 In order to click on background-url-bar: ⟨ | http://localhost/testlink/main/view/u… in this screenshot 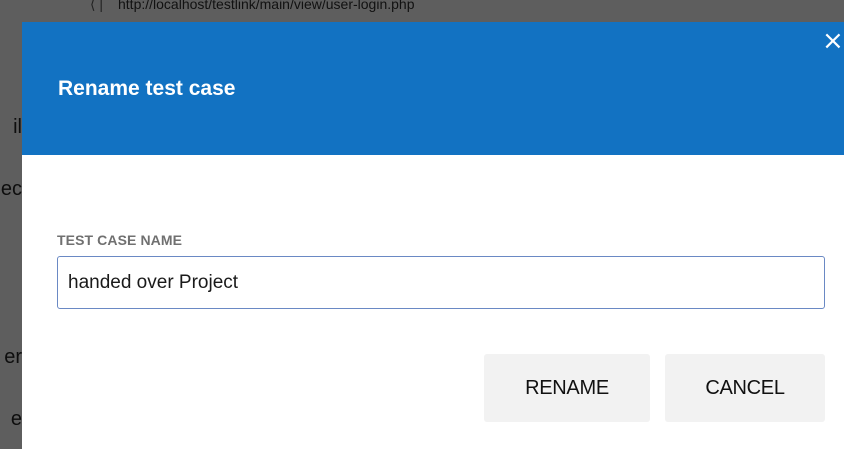, I will do `click(370, 8)`.